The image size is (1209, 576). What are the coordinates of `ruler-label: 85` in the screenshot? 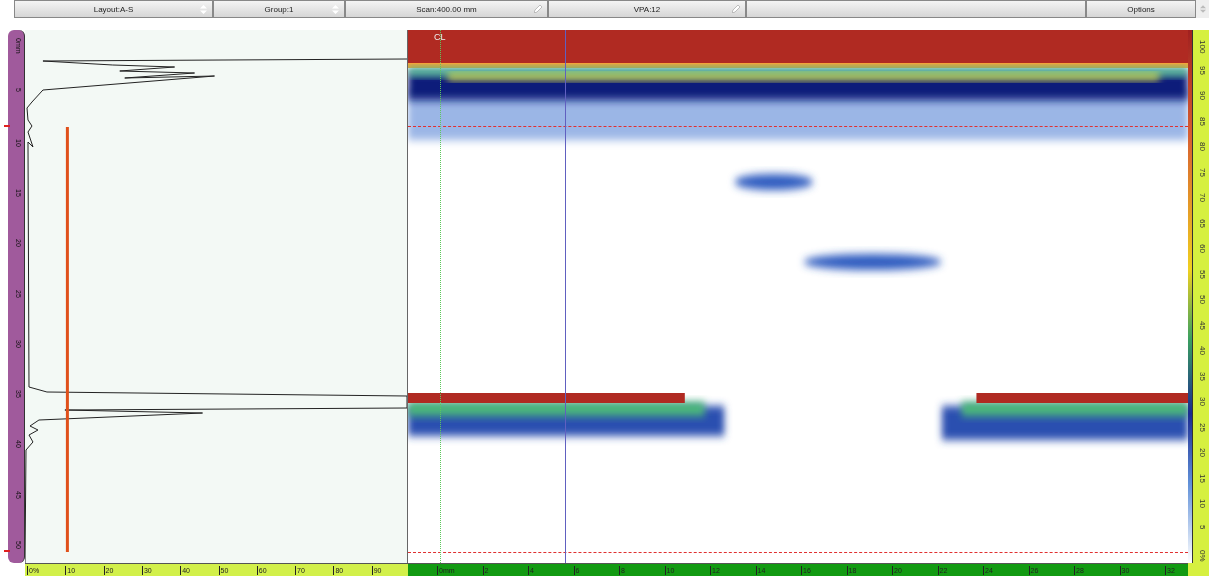 It's located at (1202, 121).